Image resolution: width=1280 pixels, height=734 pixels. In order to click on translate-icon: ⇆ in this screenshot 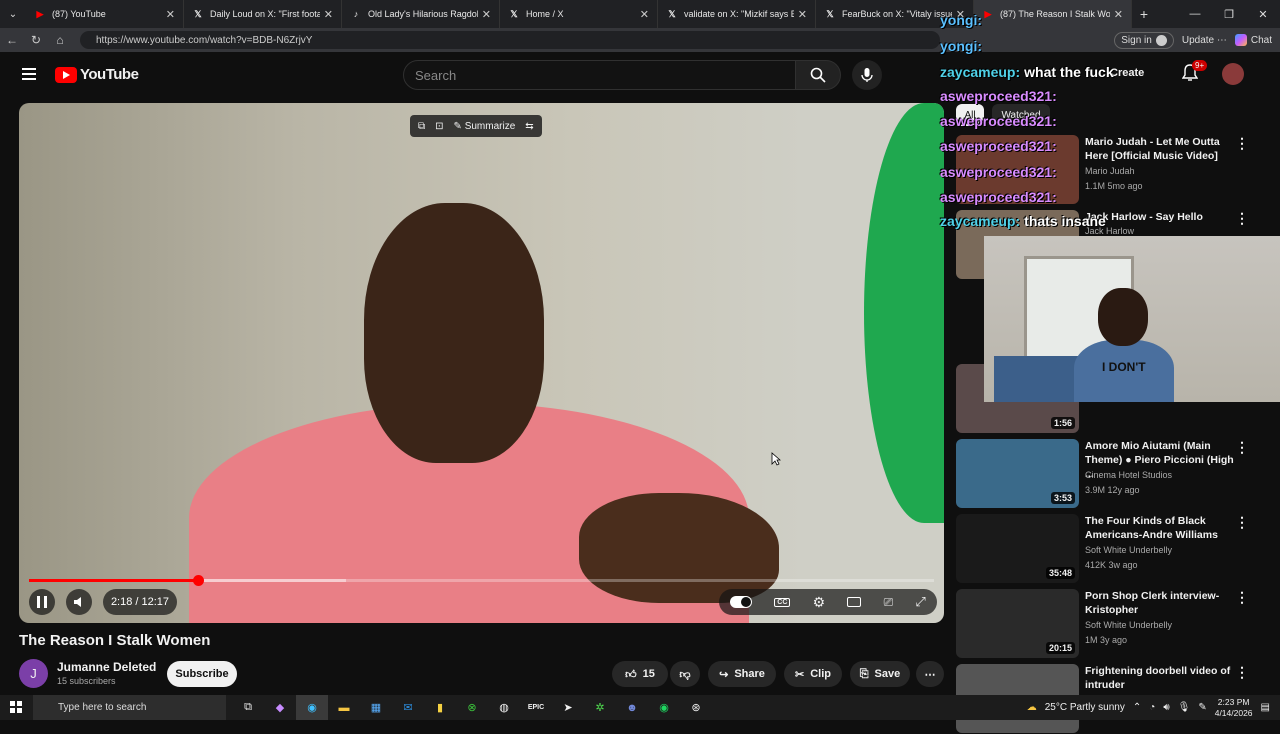, I will do `click(529, 126)`.